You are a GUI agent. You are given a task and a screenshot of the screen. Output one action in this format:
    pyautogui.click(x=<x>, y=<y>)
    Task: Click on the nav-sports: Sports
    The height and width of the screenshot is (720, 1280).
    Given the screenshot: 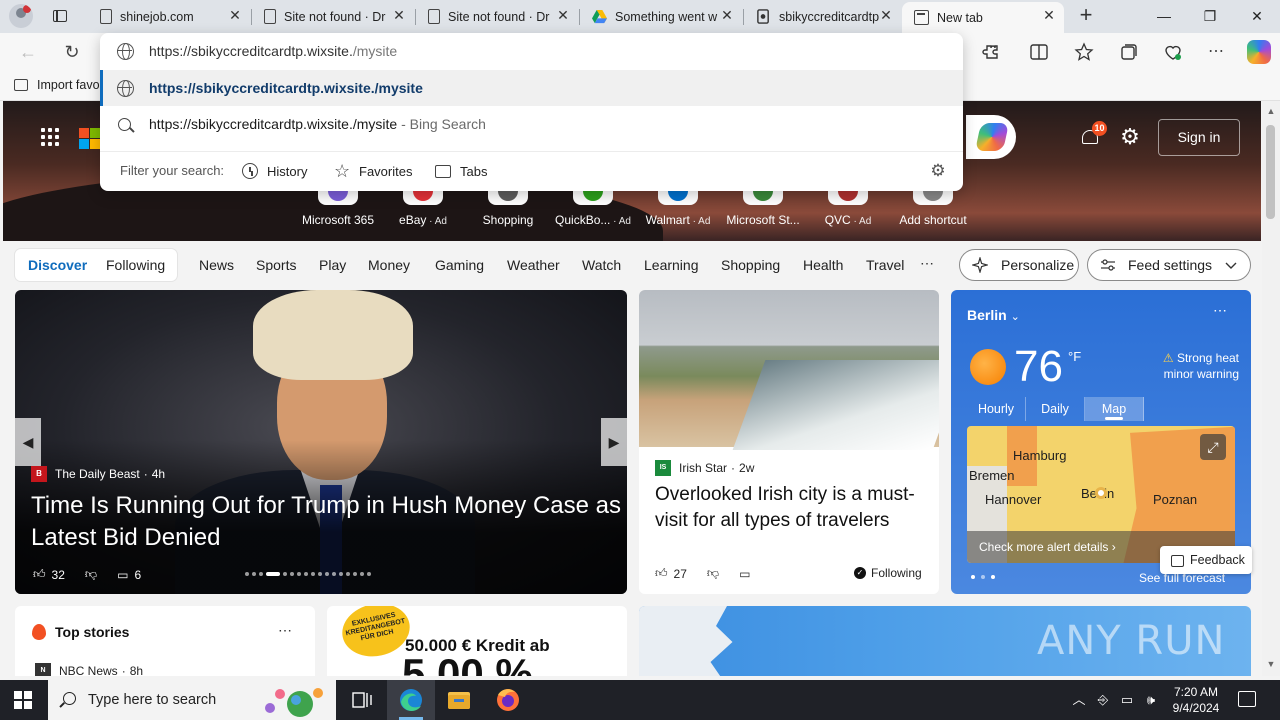 What is the action you would take?
    pyautogui.click(x=276, y=265)
    